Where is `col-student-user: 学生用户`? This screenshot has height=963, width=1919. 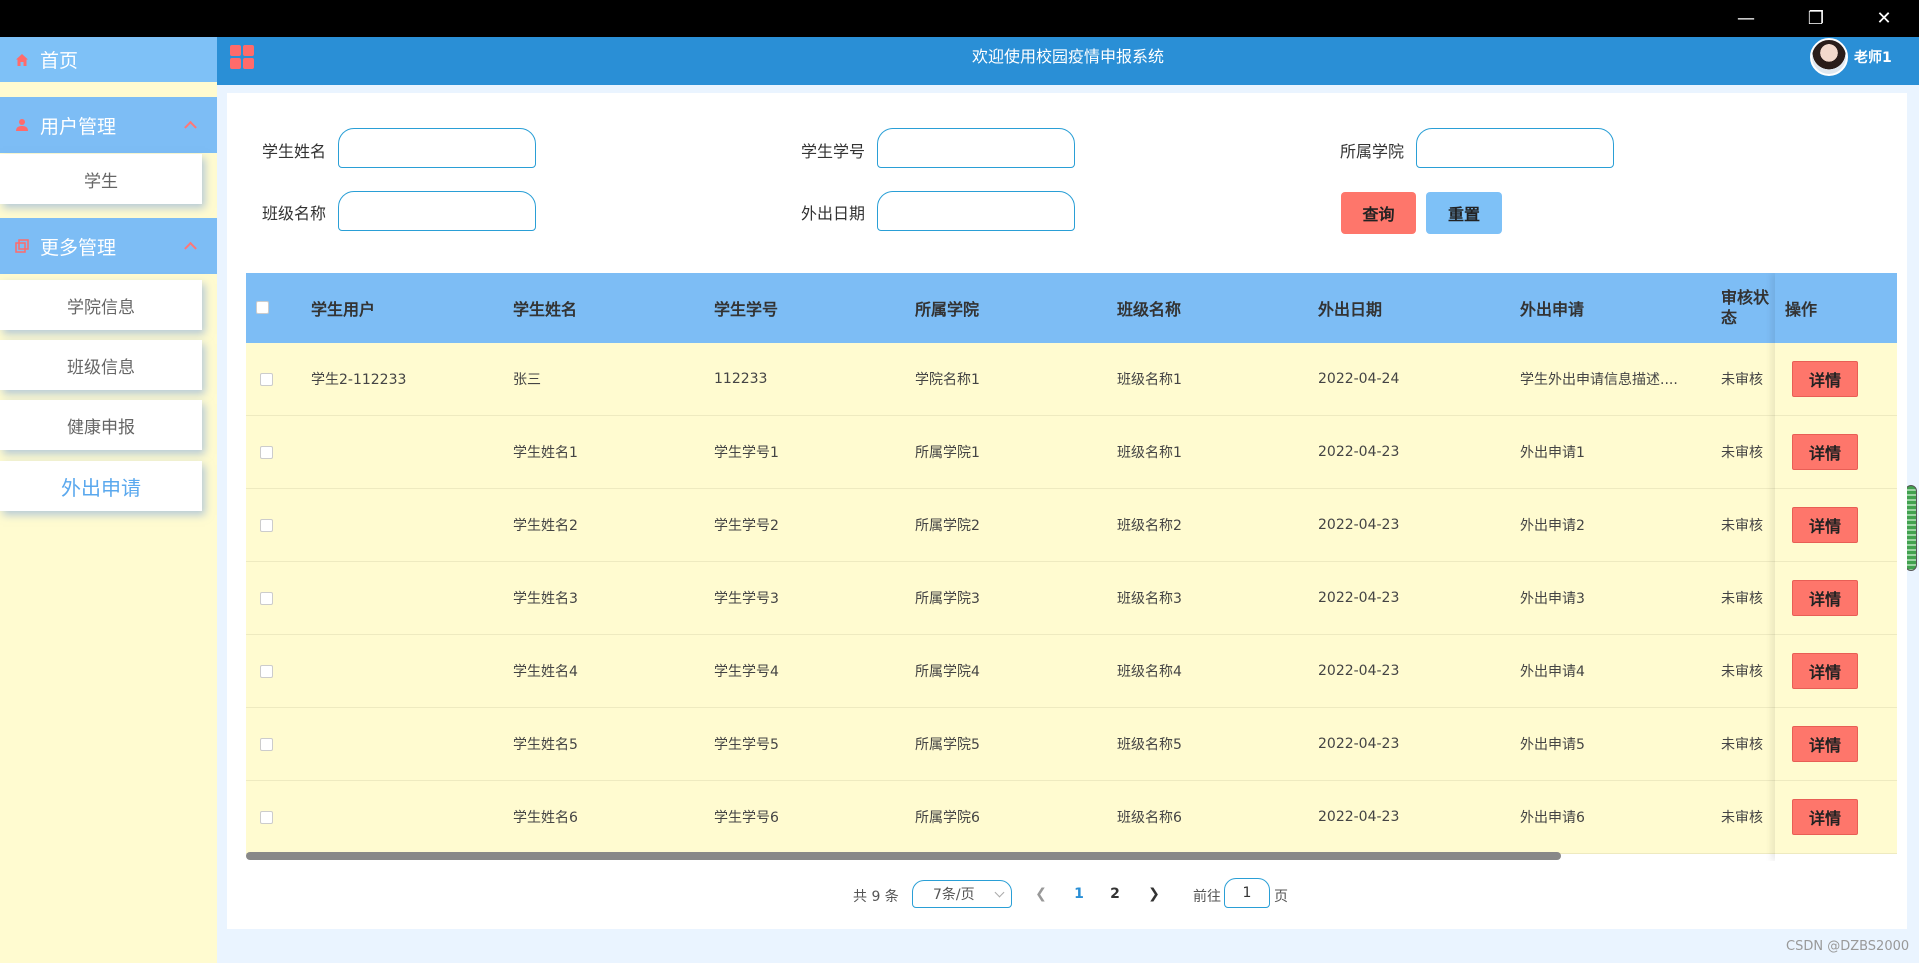
col-student-user: 学生用户 is located at coordinates (343, 308).